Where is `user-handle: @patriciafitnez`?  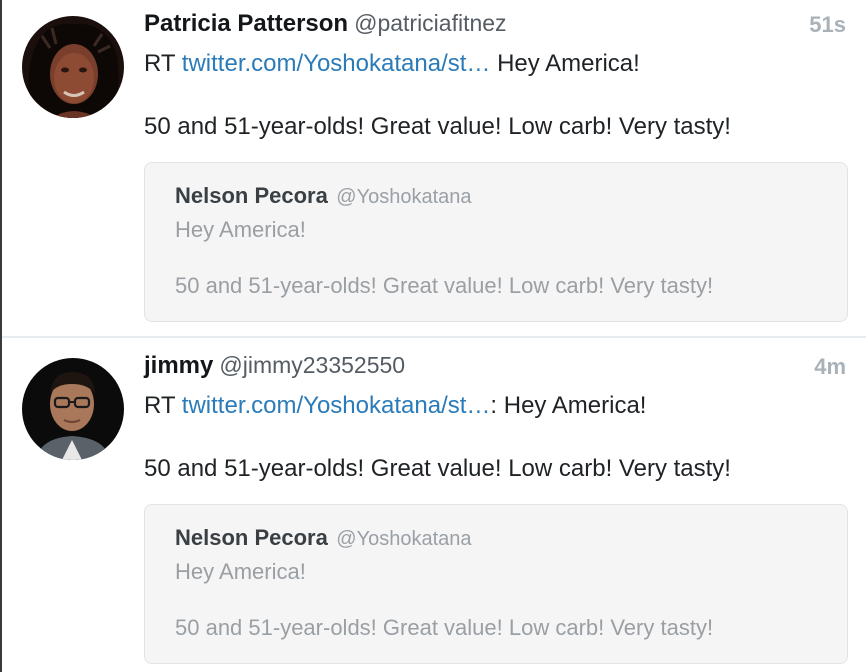
user-handle: @patriciafitnez is located at coordinates (430, 23).